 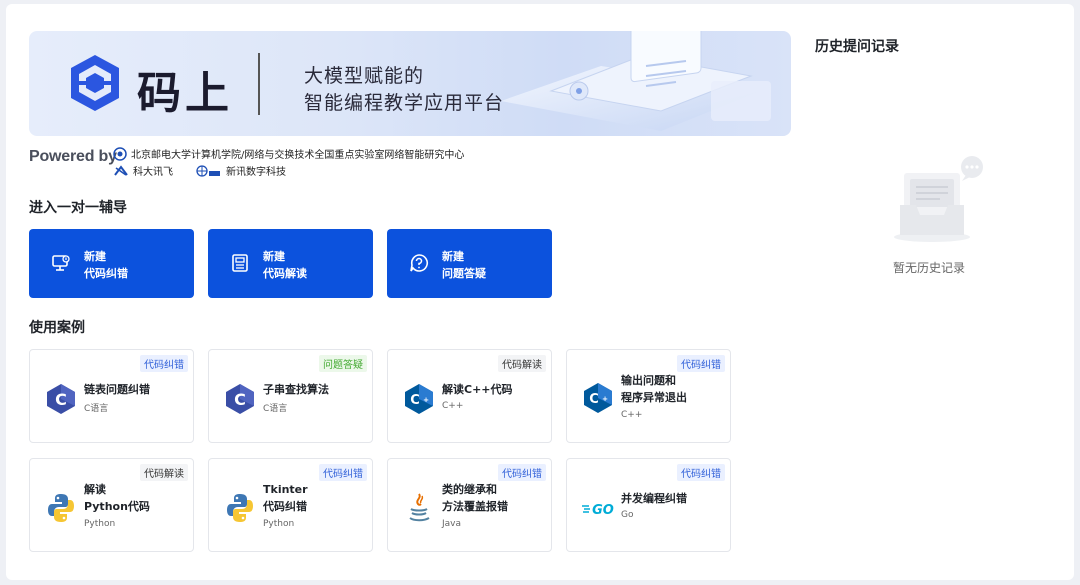 I want to click on go-icon: GO, so click(x=598, y=510).